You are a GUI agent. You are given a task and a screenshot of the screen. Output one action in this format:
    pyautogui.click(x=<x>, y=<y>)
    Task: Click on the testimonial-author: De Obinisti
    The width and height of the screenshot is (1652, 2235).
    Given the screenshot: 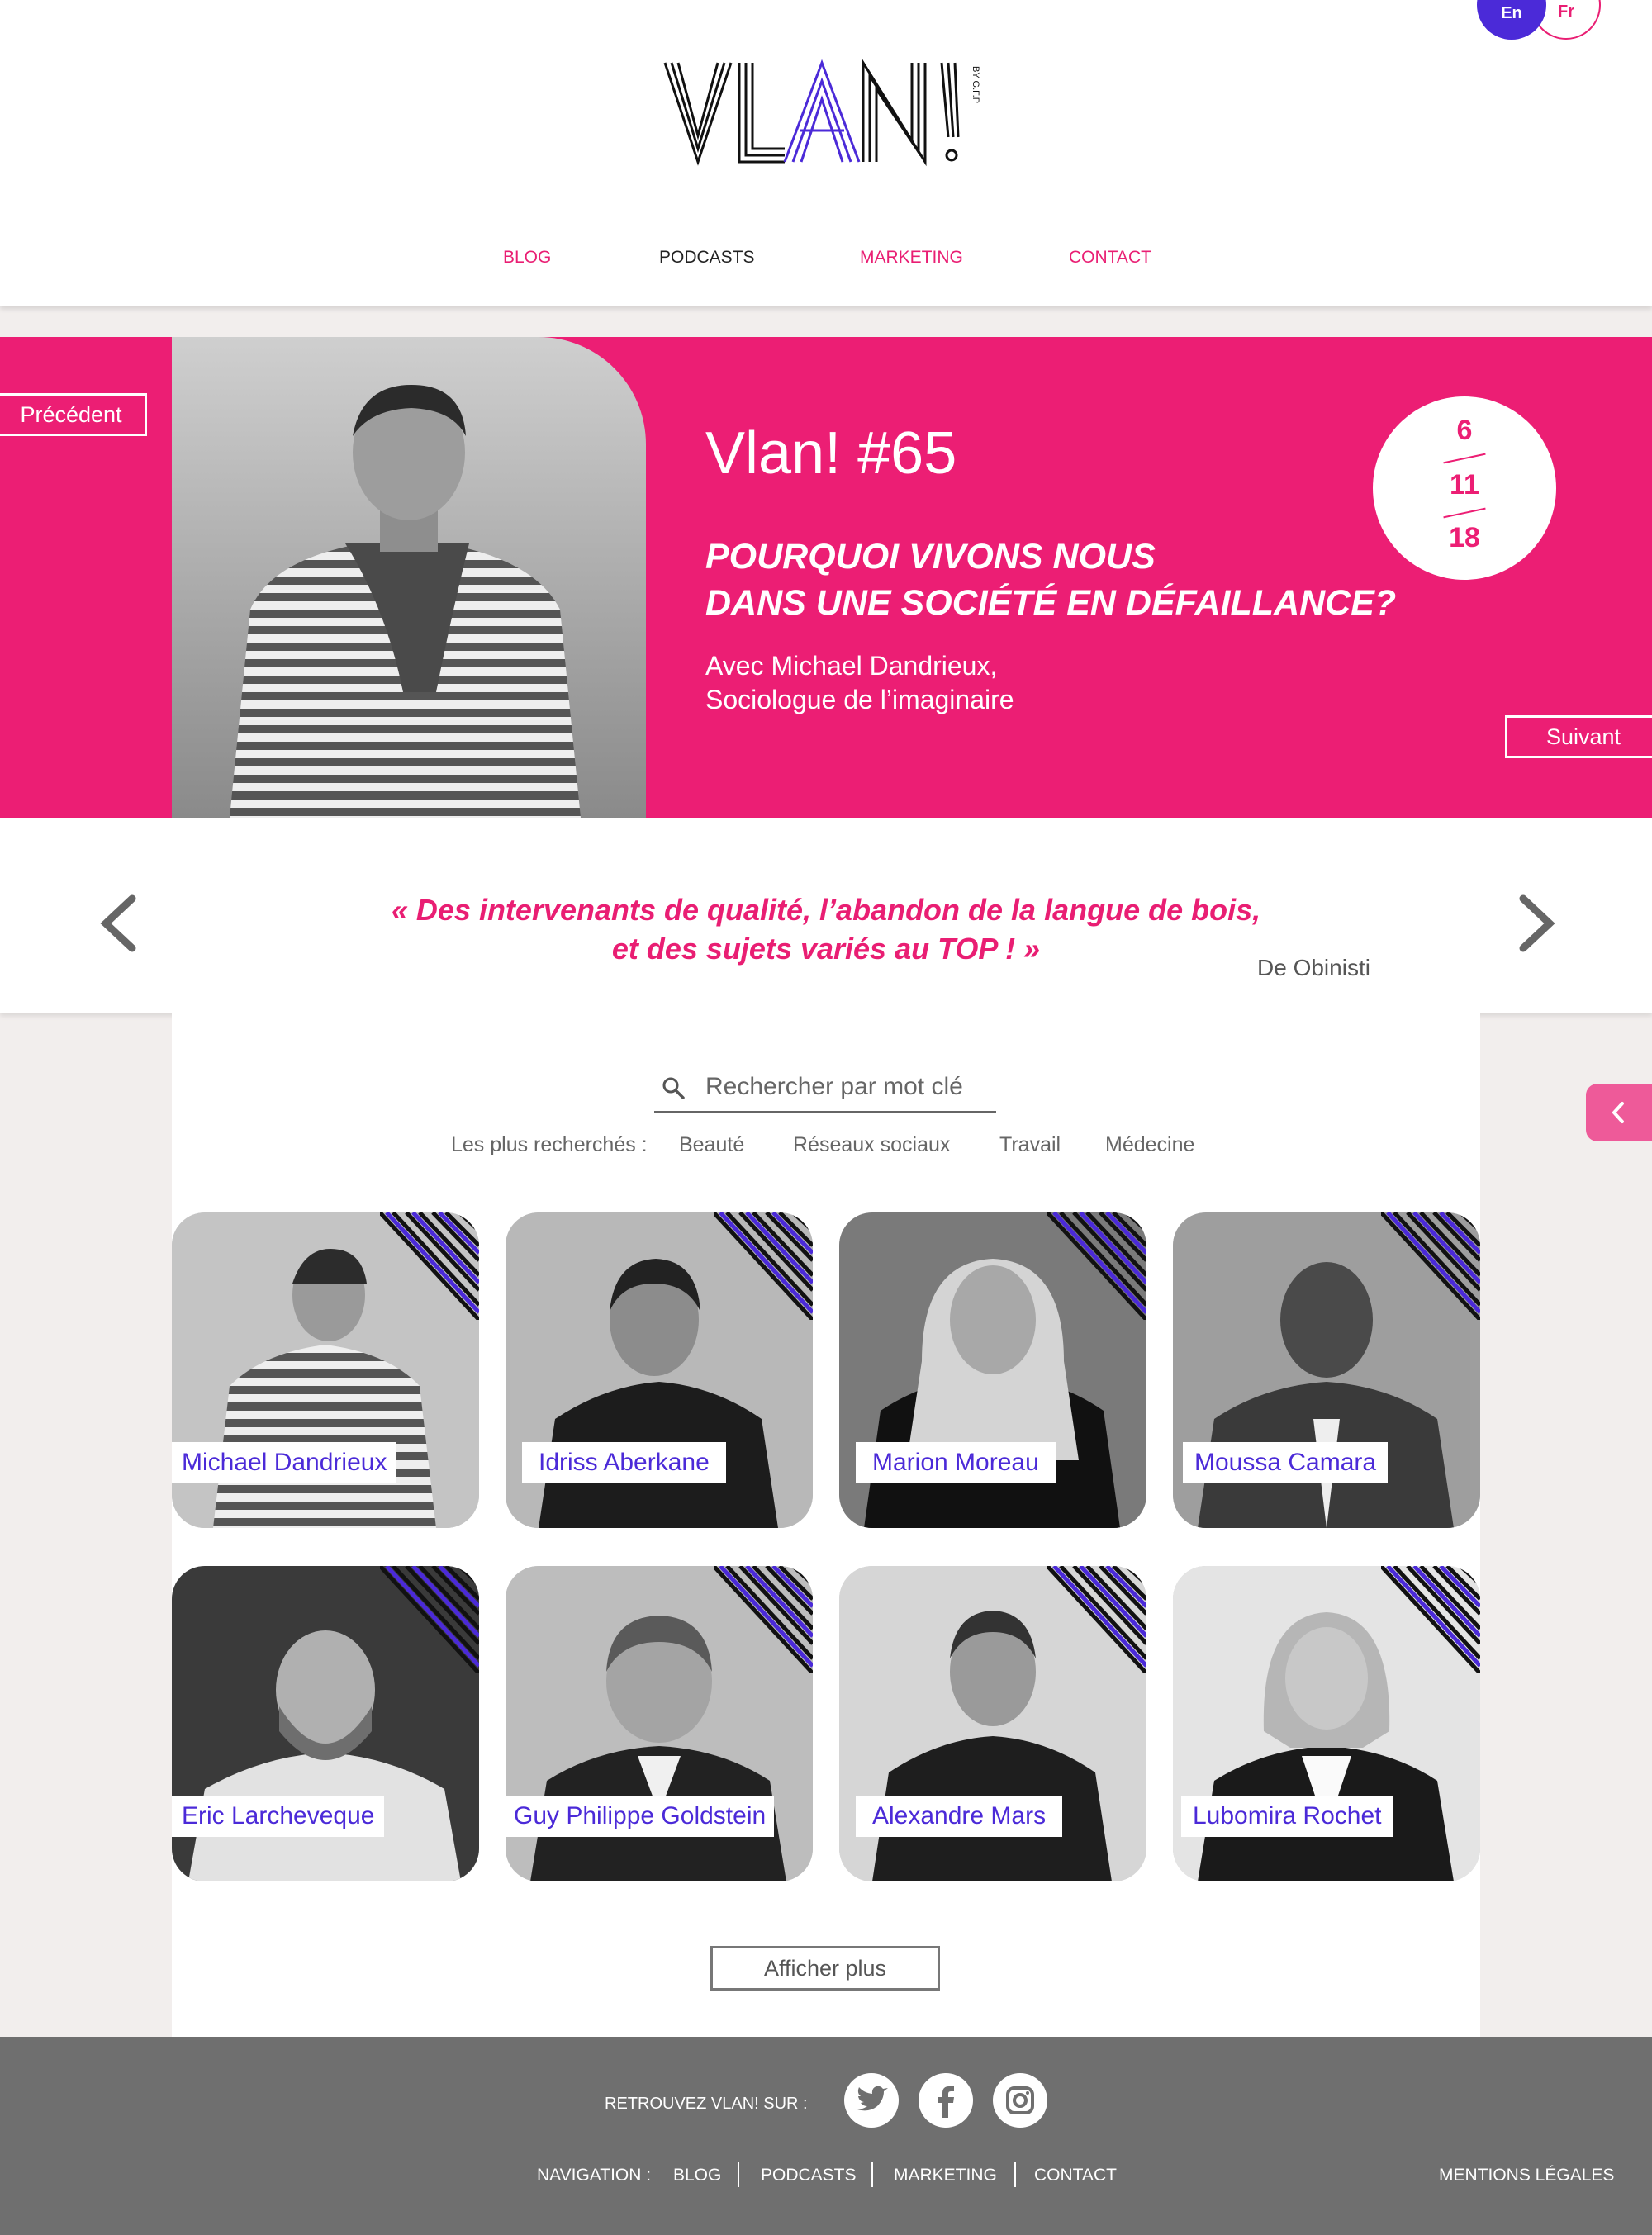 What is the action you would take?
    pyautogui.click(x=1313, y=967)
    